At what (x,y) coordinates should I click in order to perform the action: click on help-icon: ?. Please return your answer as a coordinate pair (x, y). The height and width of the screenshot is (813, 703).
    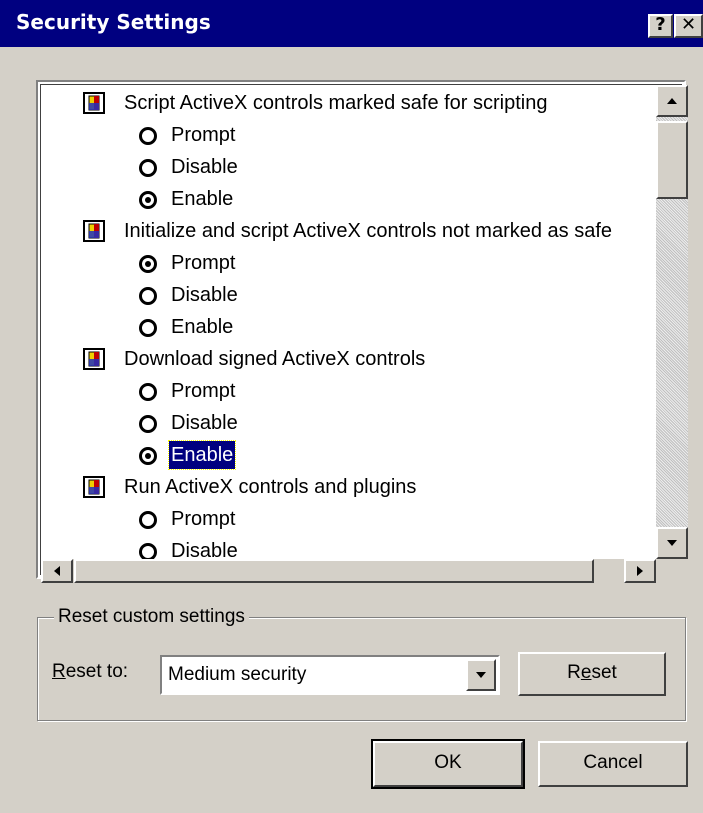
    Looking at the image, I should click on (660, 24).